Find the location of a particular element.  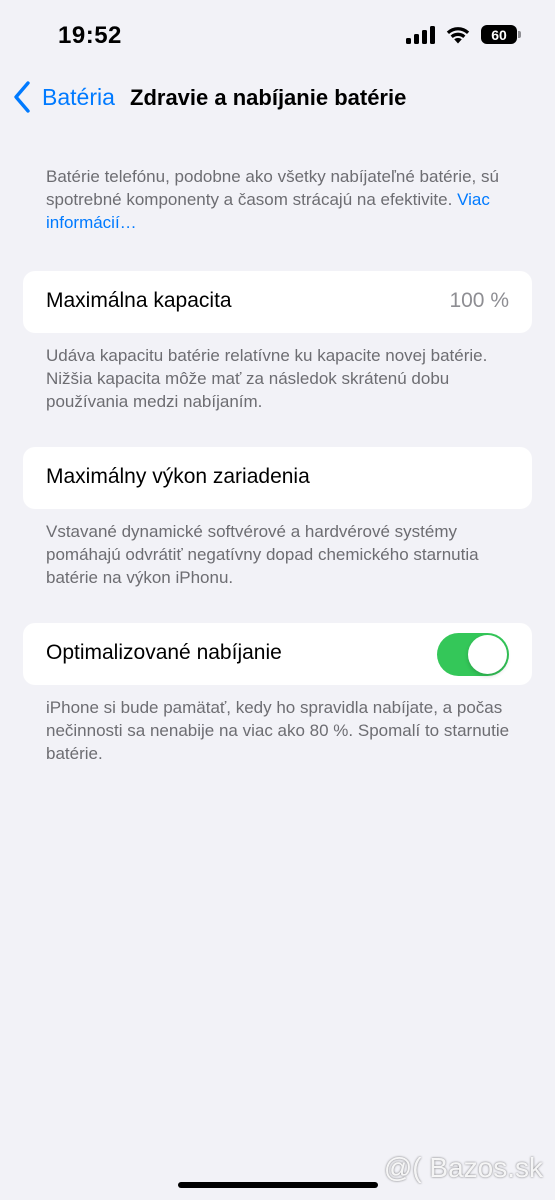

signal-icon is located at coordinates (420, 34).